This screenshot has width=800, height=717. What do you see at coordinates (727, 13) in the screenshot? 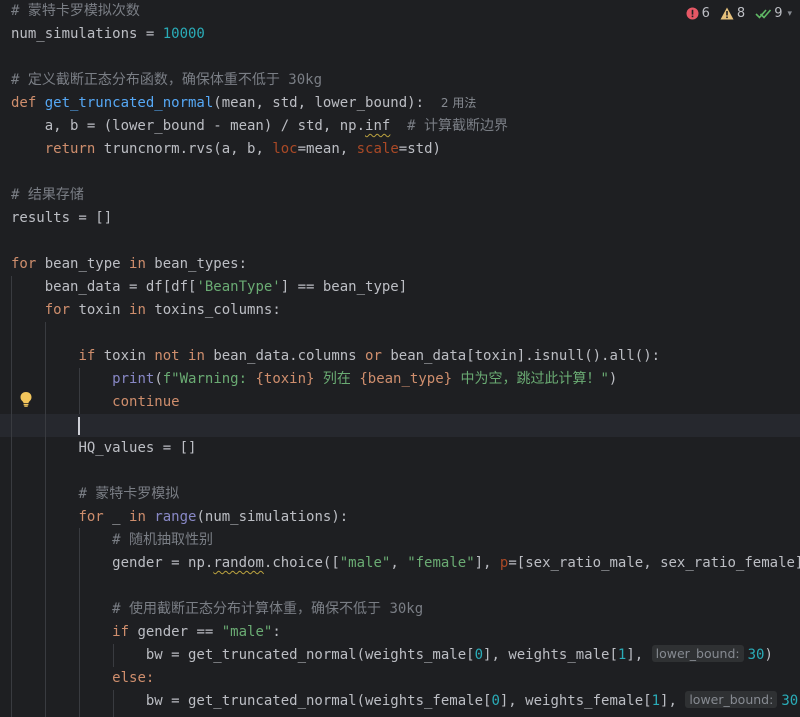
I see `warning-icon` at bounding box center [727, 13].